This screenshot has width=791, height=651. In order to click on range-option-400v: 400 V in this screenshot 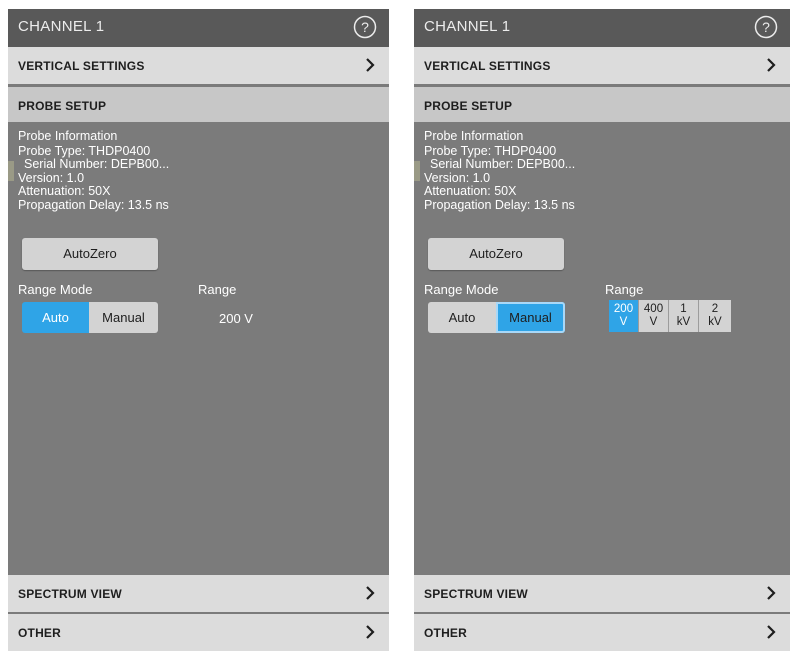, I will do `click(654, 316)`.